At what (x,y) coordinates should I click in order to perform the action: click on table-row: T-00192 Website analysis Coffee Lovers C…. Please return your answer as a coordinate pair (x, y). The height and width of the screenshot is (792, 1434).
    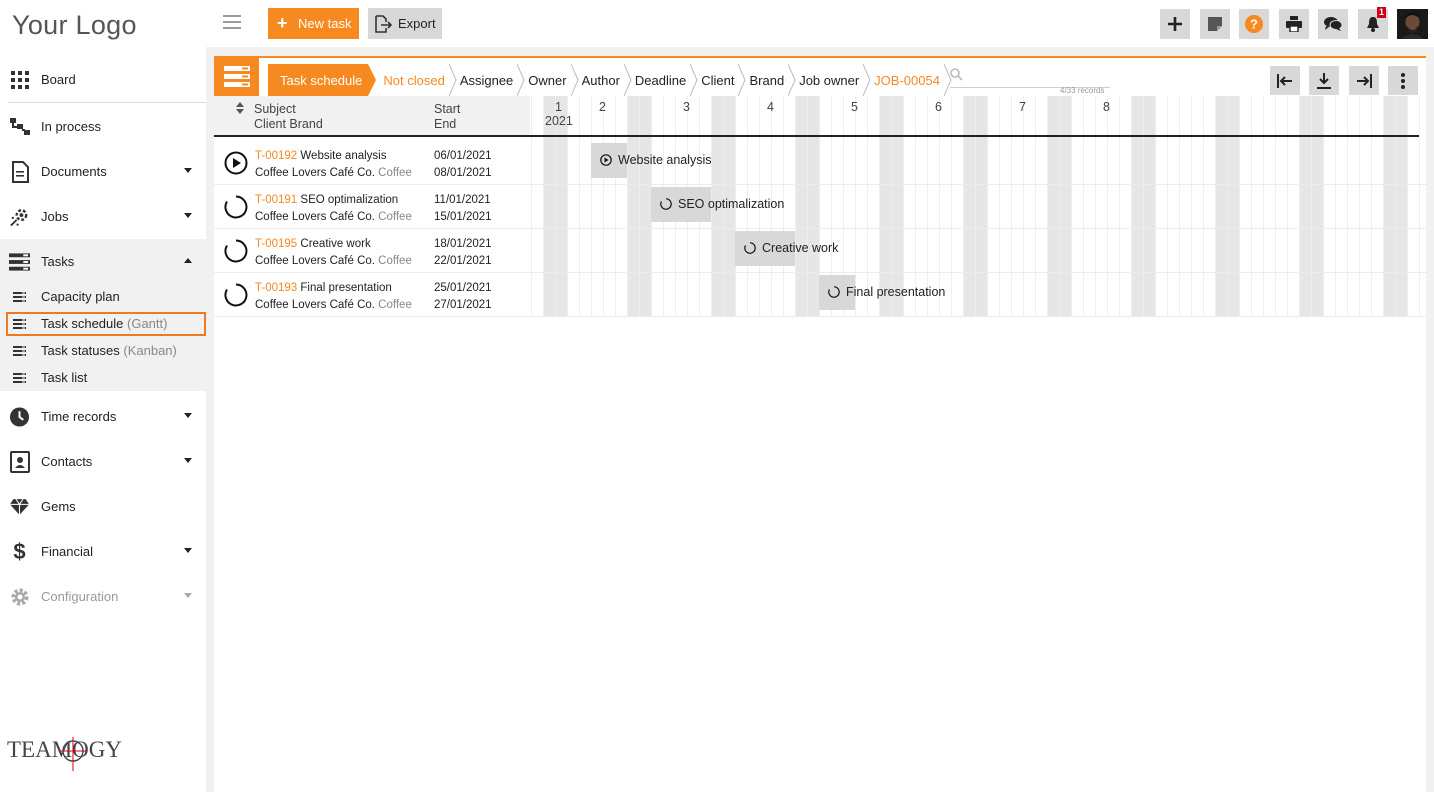
    Looking at the image, I should click on (372, 163).